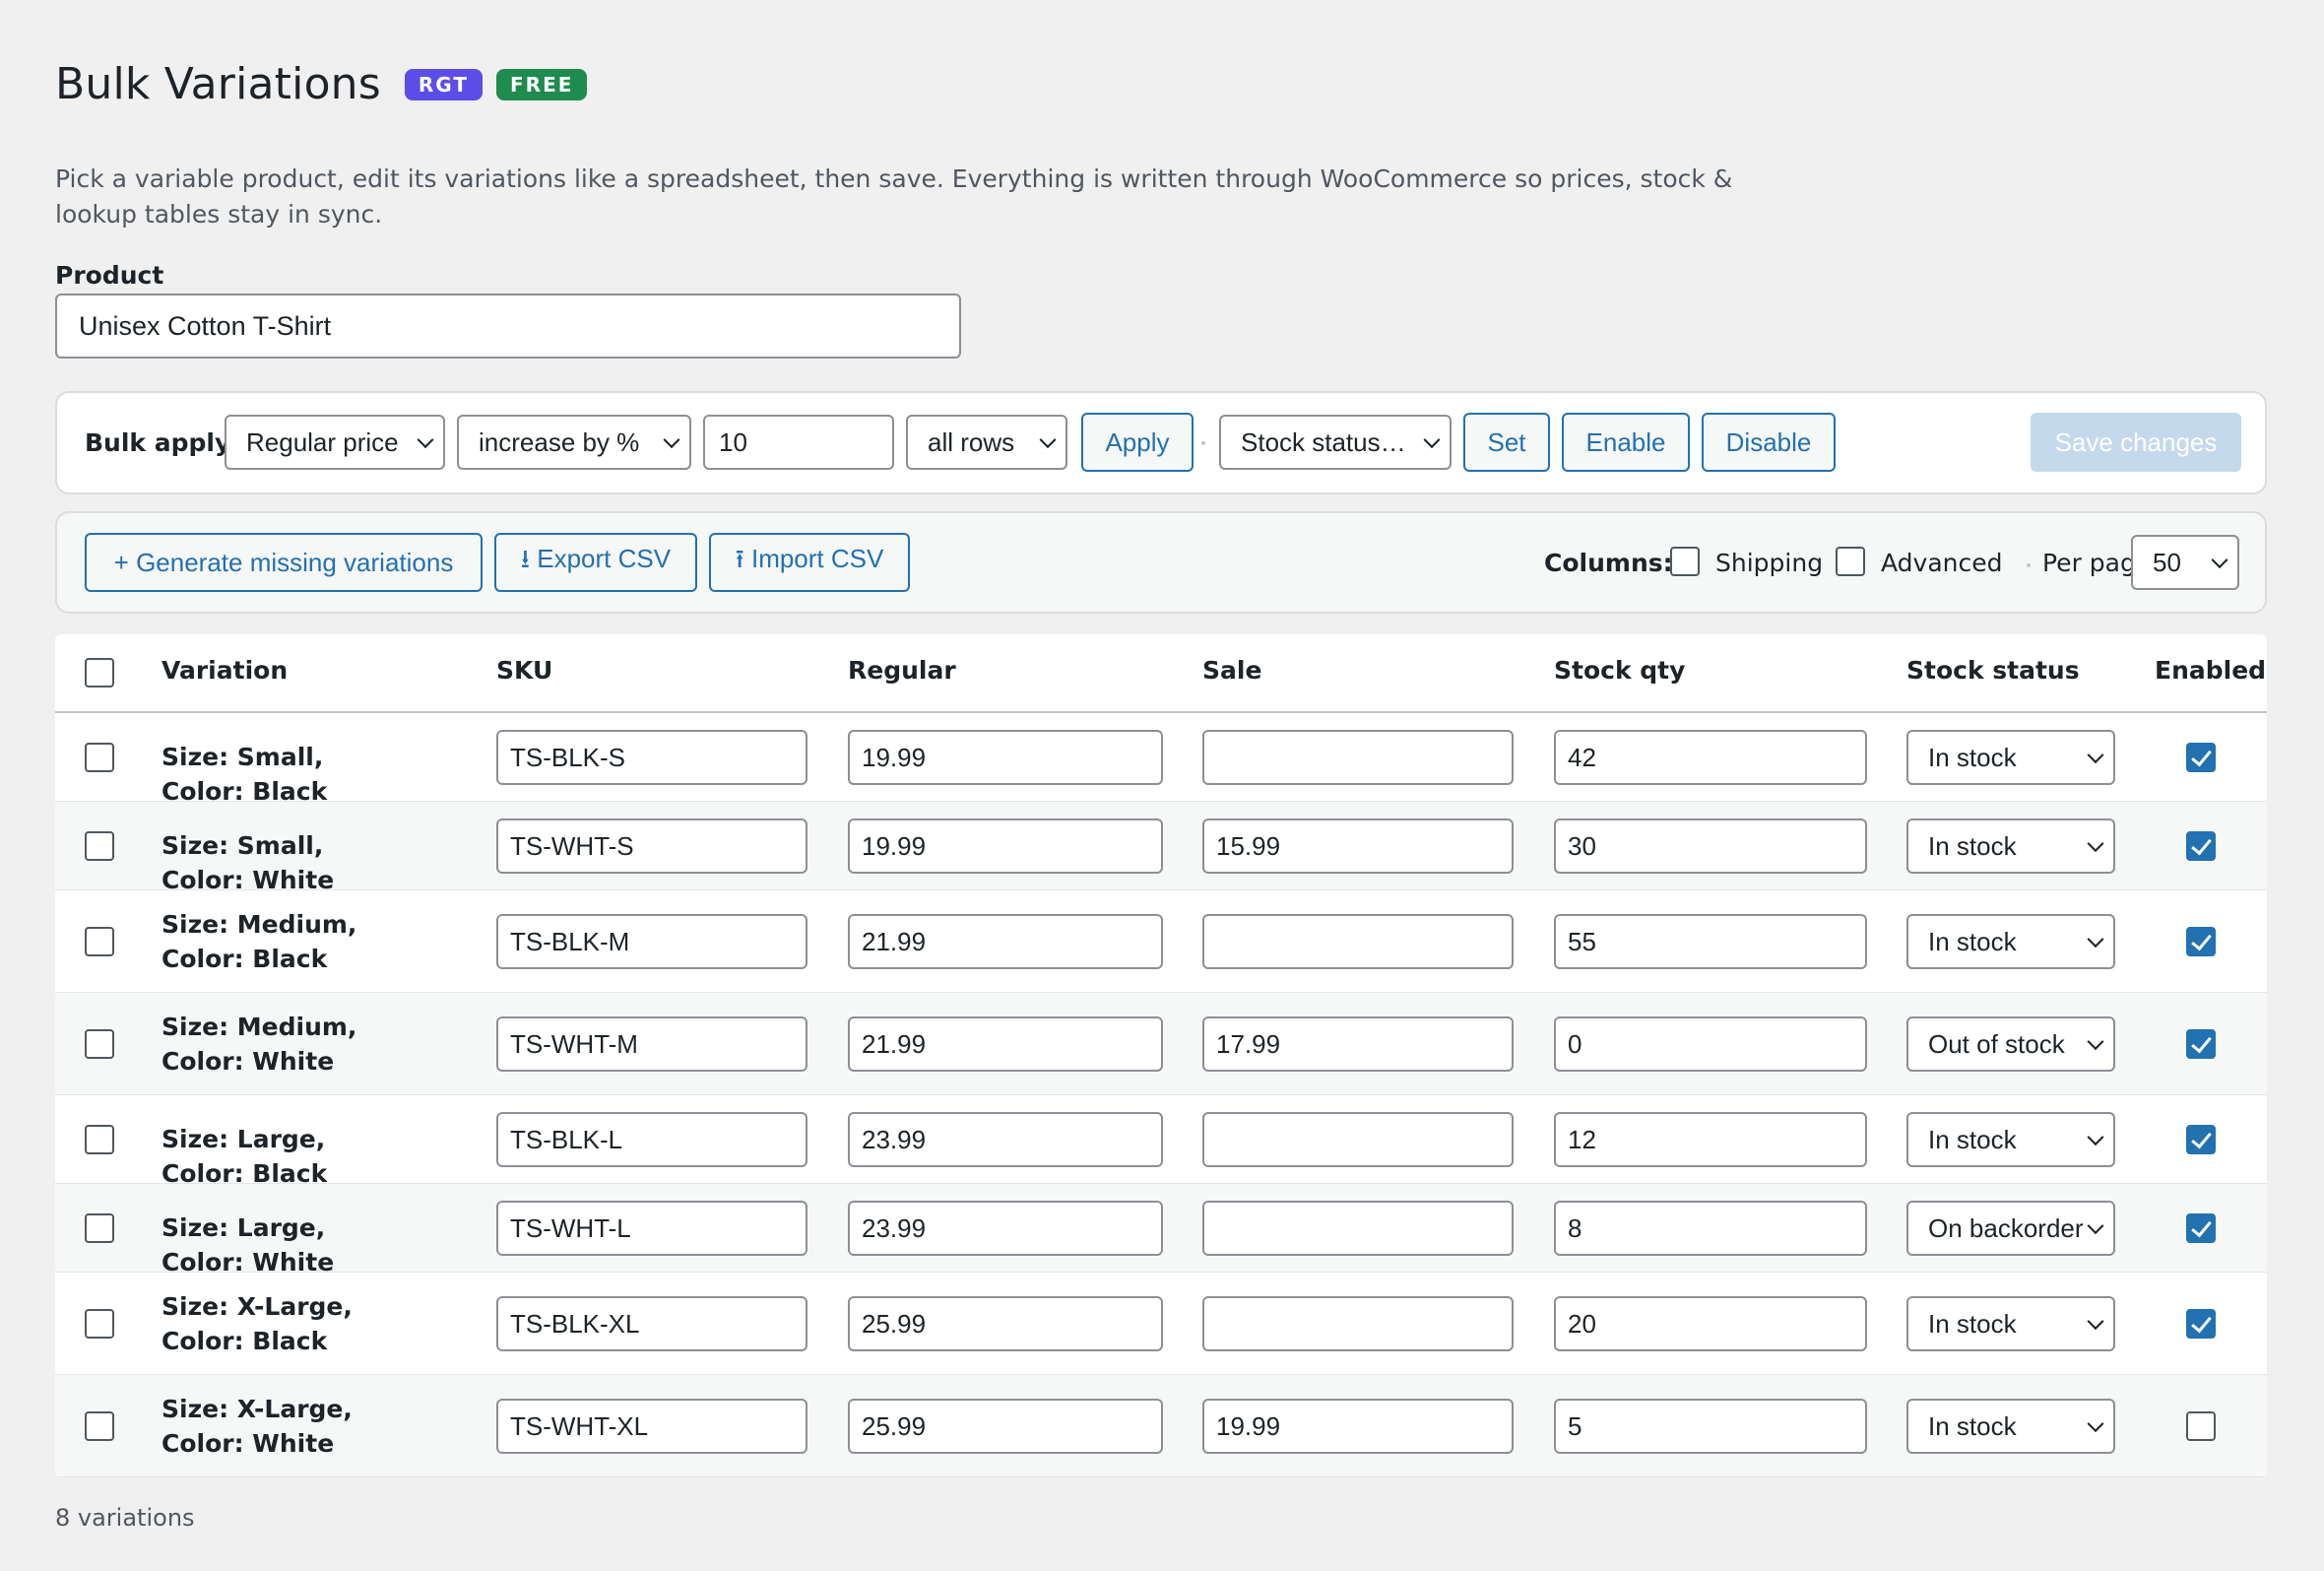 The height and width of the screenshot is (1571, 2324). What do you see at coordinates (651, 758) in the screenshot?
I see `sku-input: TS-BLK-S` at bounding box center [651, 758].